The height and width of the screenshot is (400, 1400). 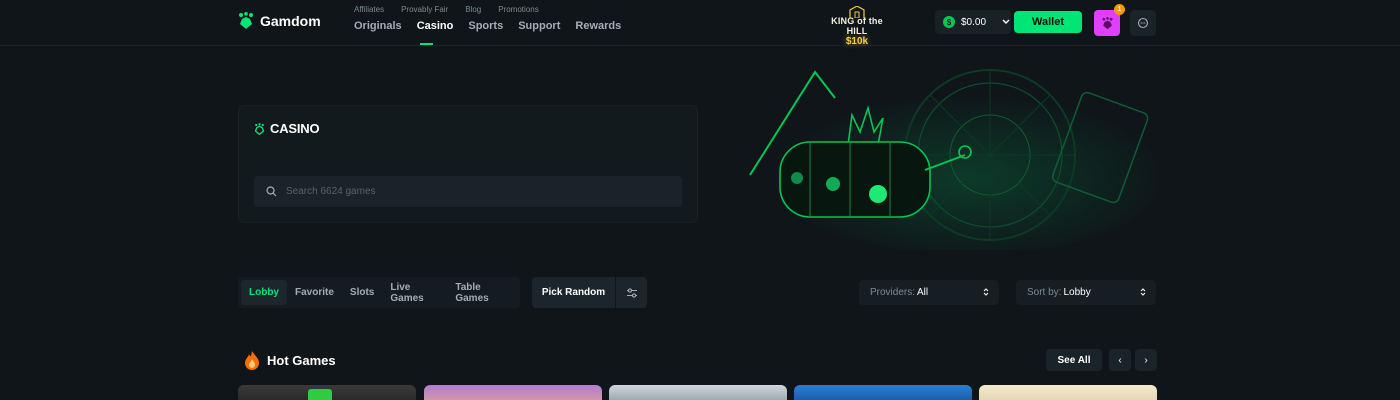 I want to click on primary-nav: Originals Casino Sports Support Rewards, so click(x=487, y=26).